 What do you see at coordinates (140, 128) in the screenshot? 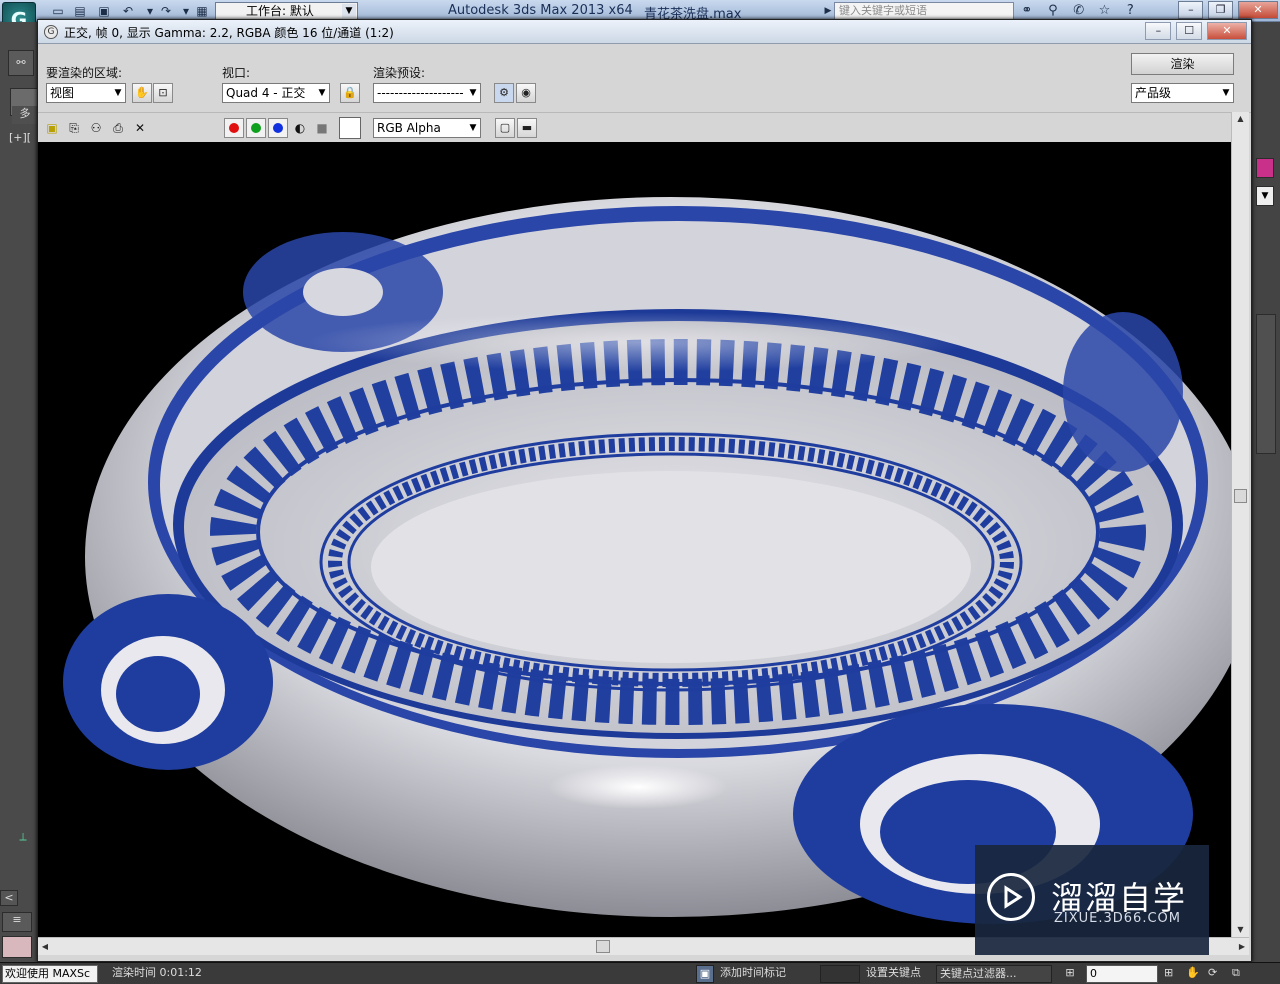
I see `clear-icon: ✕` at bounding box center [140, 128].